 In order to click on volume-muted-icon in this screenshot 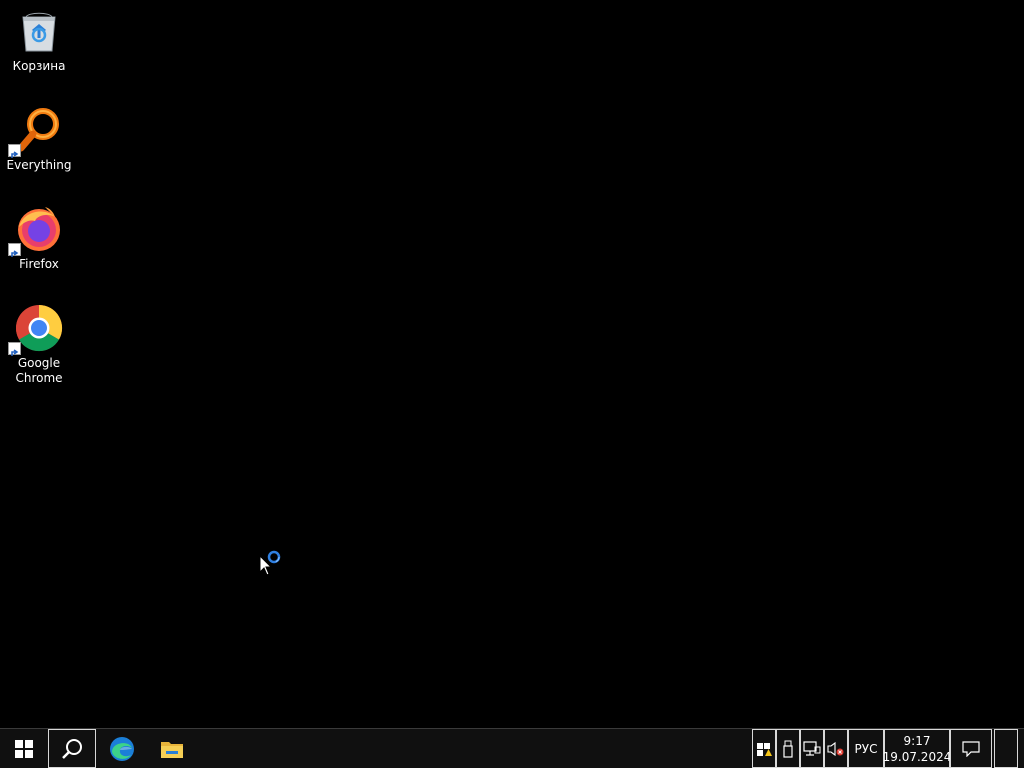, I will do `click(835, 748)`.